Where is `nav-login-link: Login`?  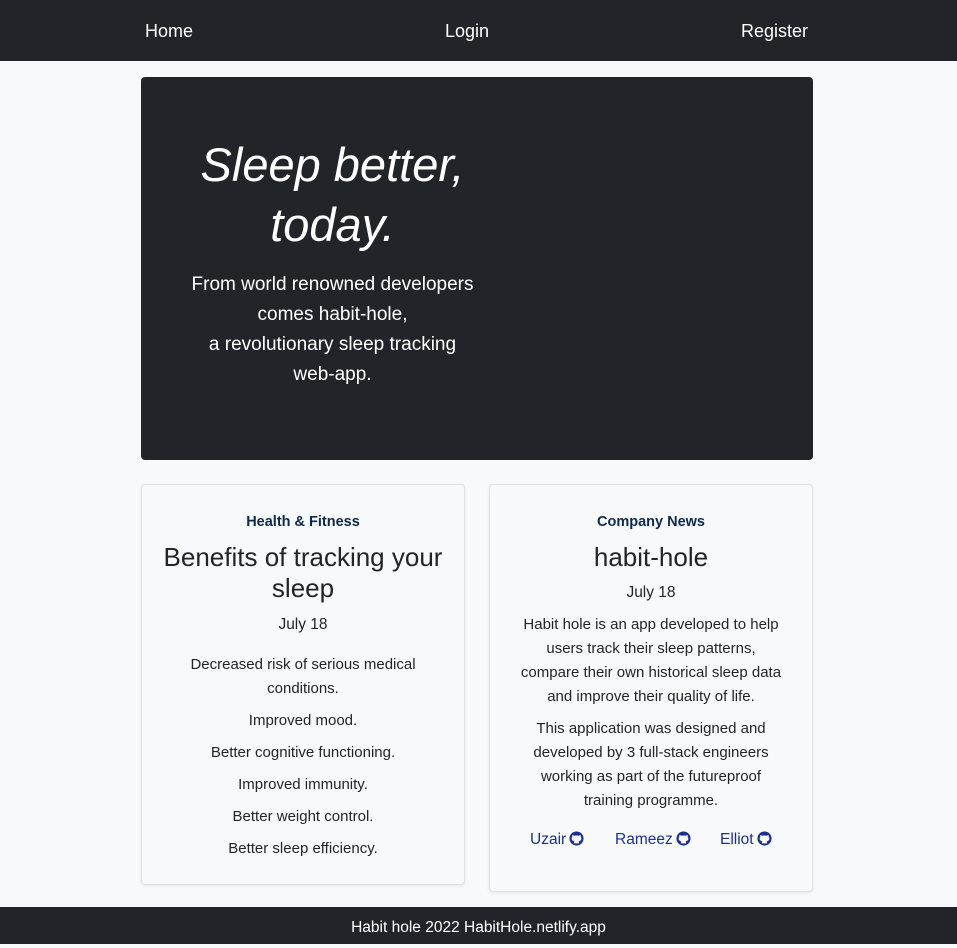 nav-login-link: Login is located at coordinates (467, 31).